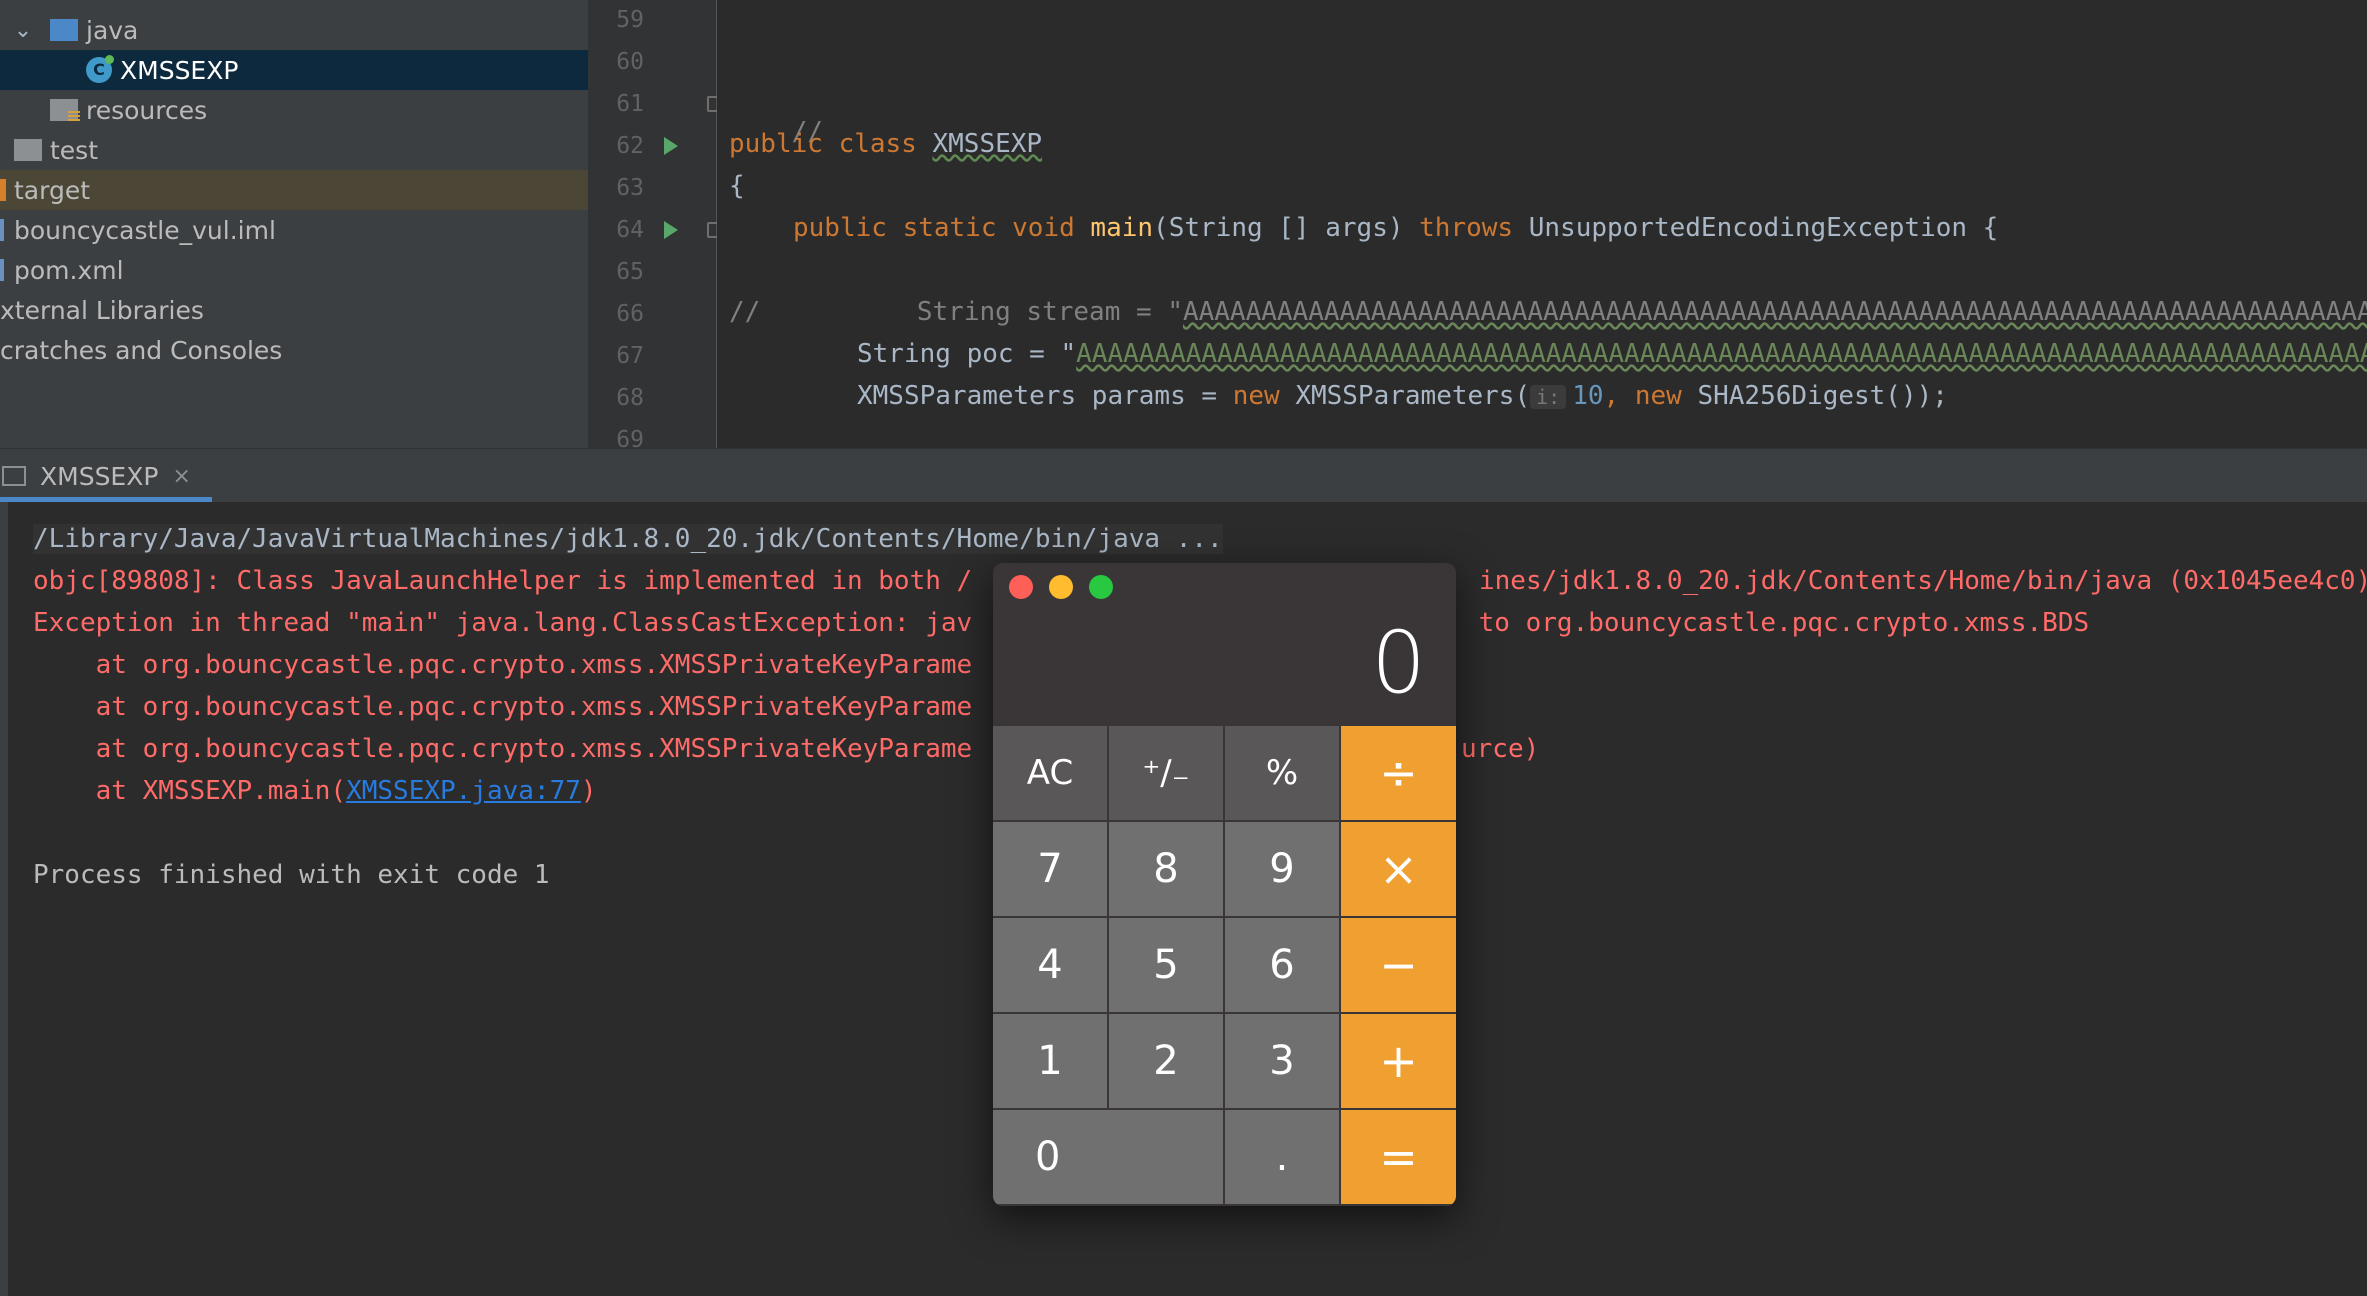 This screenshot has height=1296, width=2367. I want to click on plus-button: +, so click(1398, 1062).